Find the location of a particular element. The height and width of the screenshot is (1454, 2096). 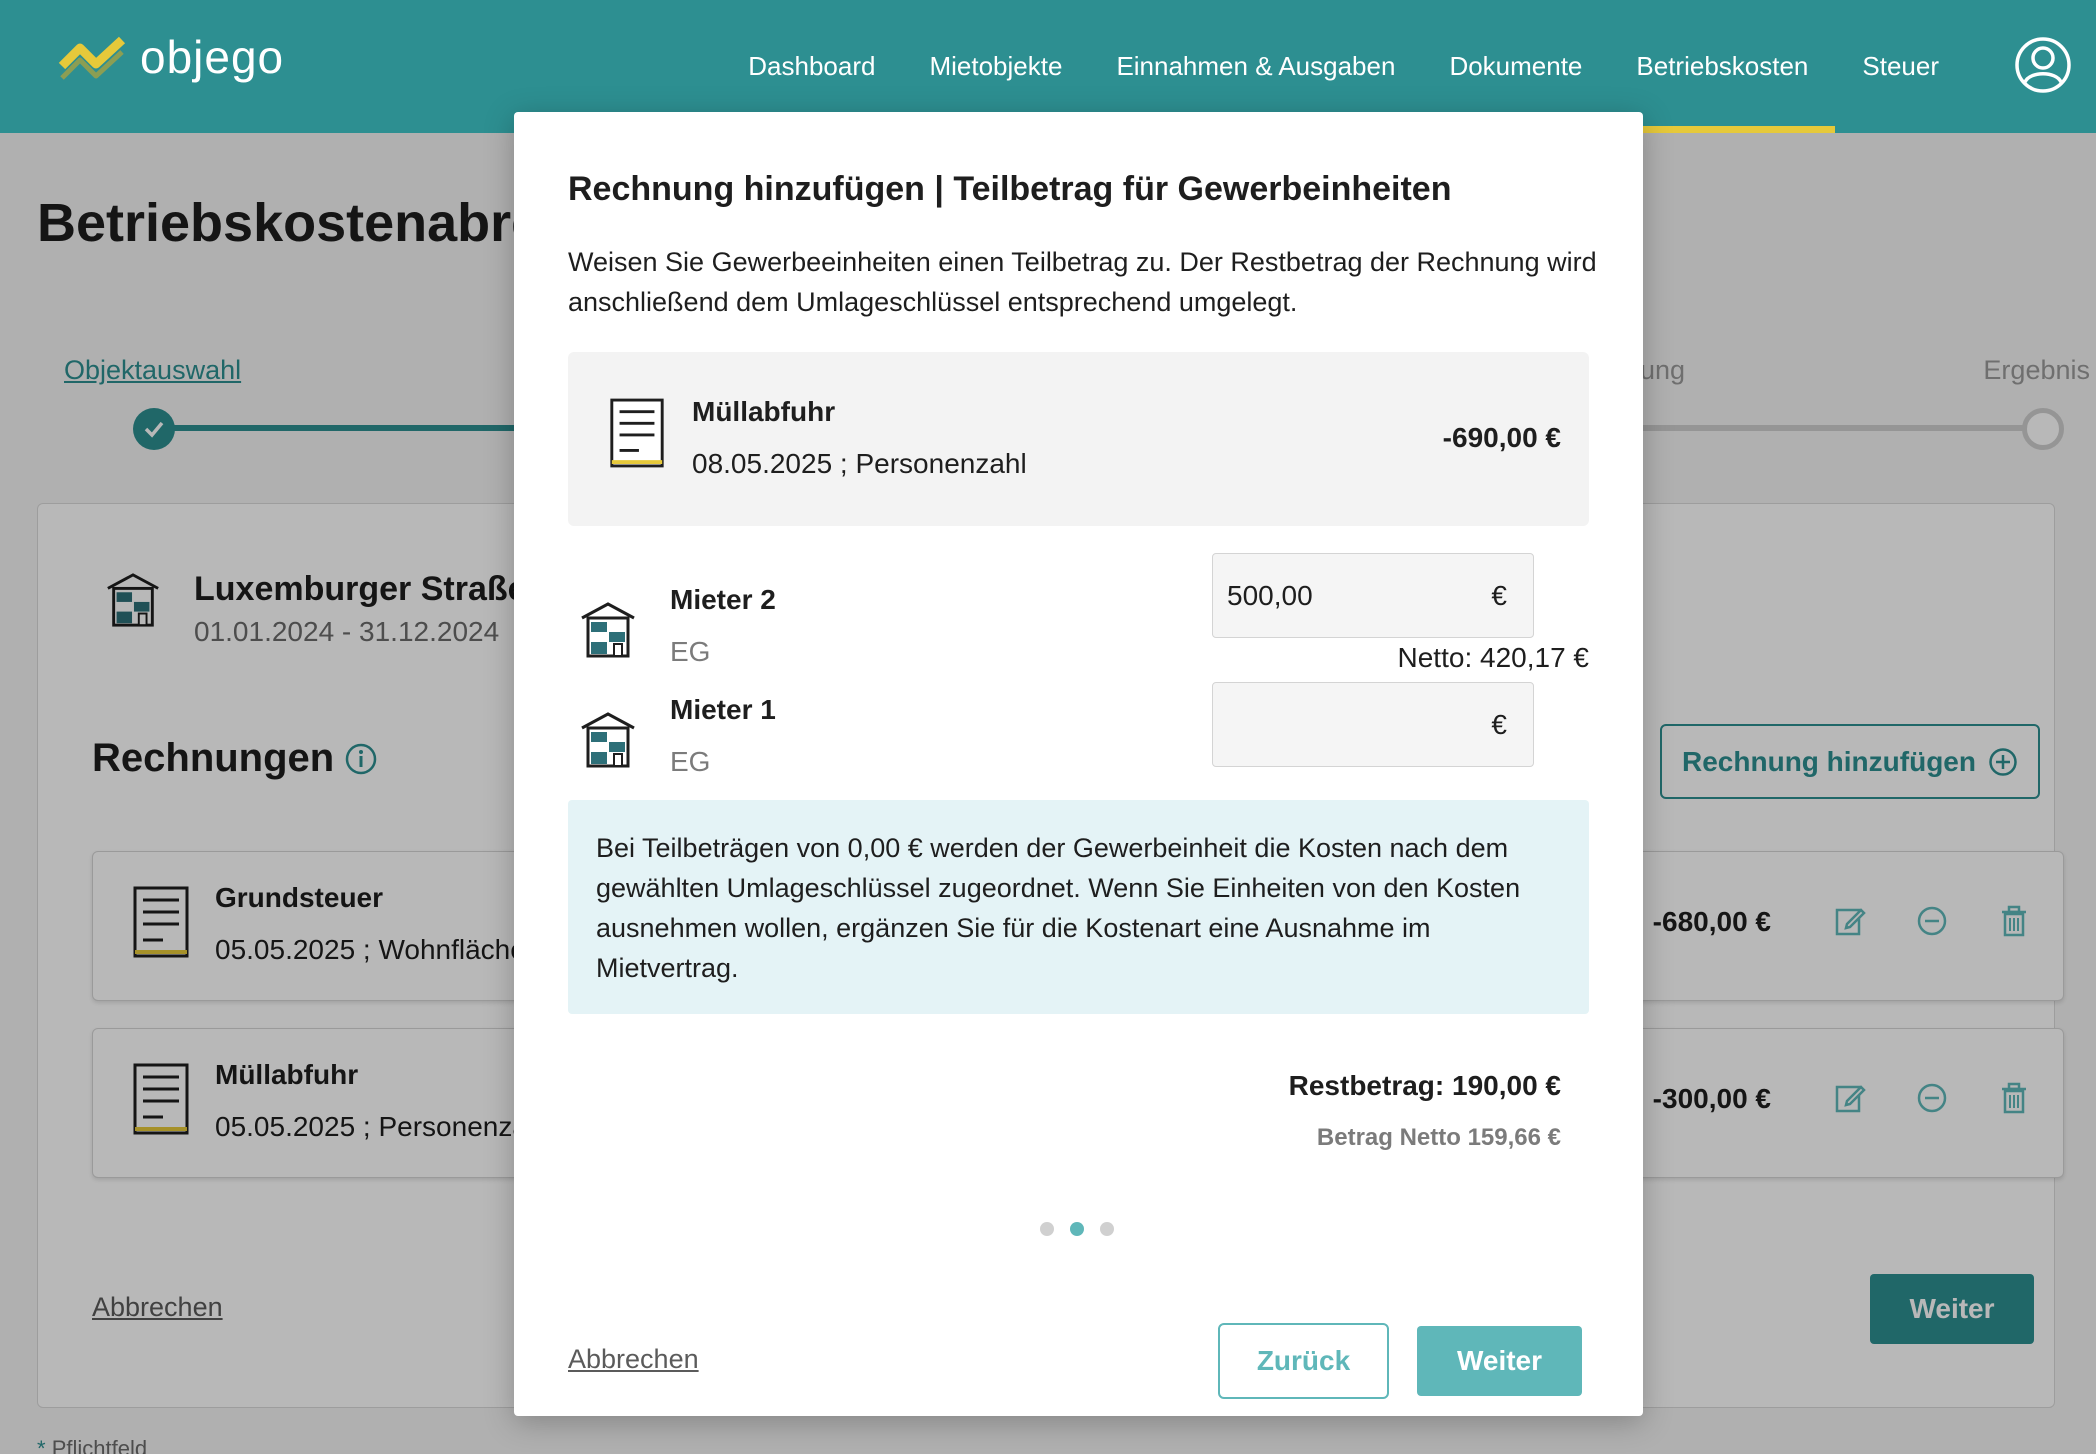

modal-invoice-name: Müllabfuhr is located at coordinates (764, 411).